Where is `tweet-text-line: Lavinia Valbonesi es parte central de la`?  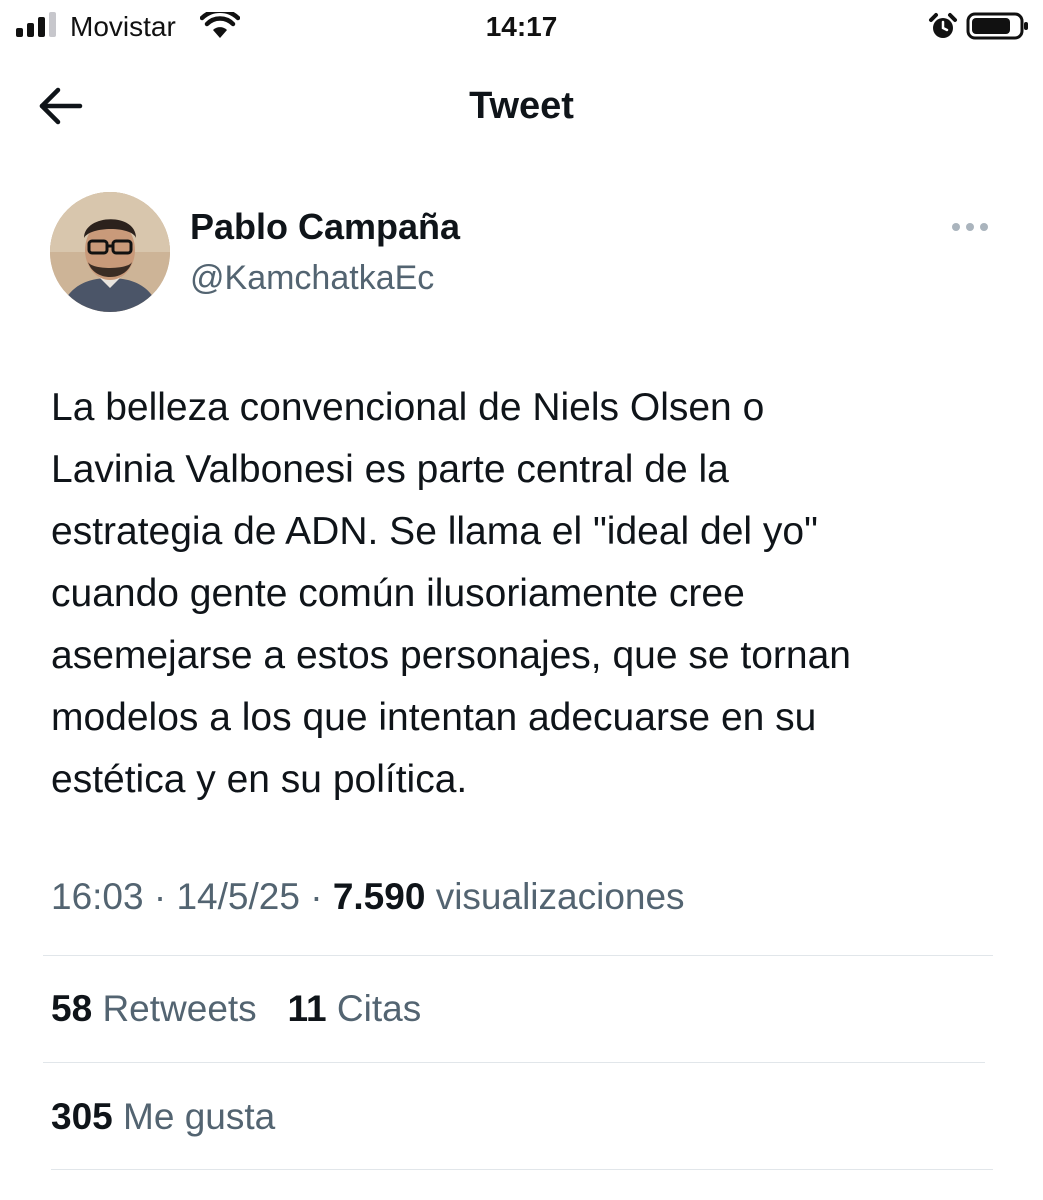
tweet-text-line: Lavinia Valbonesi es parte central de la is located at coordinates (390, 469).